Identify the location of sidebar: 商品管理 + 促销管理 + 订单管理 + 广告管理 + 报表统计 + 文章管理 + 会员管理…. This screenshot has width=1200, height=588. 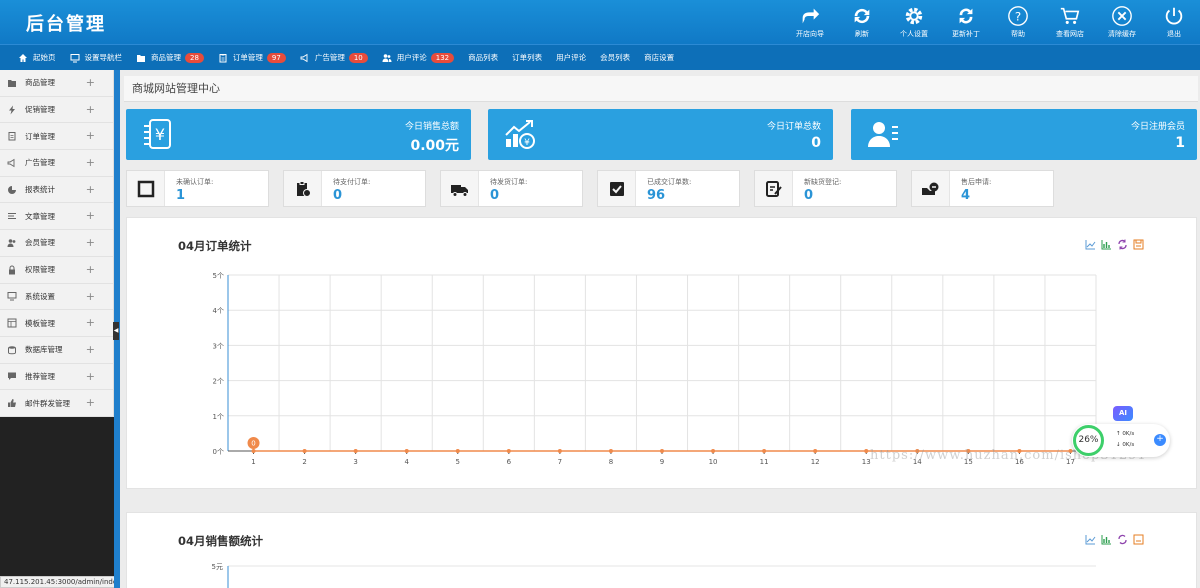
(89, 329).